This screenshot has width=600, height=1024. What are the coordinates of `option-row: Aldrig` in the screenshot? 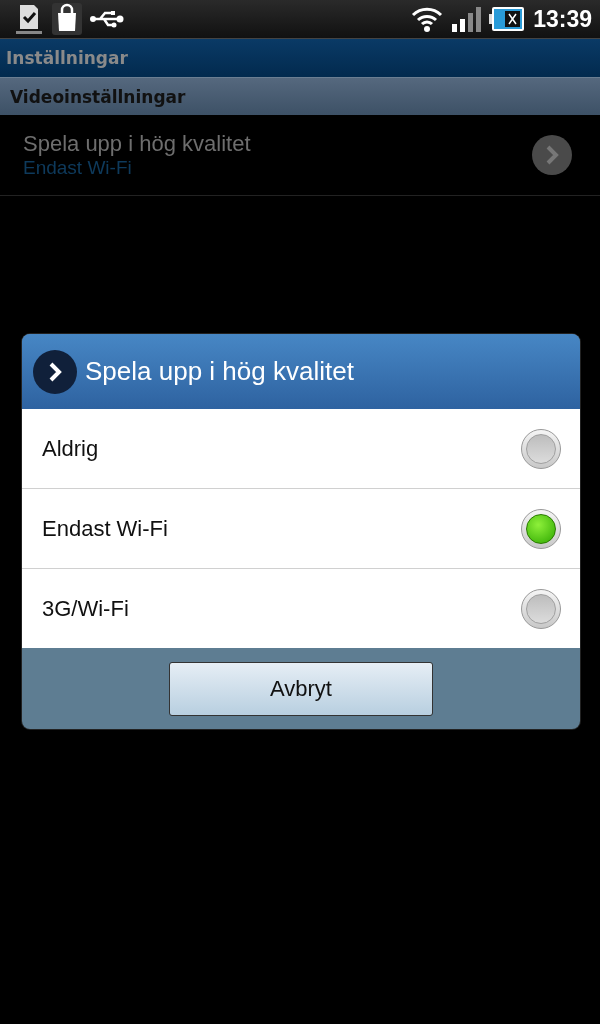 It's located at (301, 449).